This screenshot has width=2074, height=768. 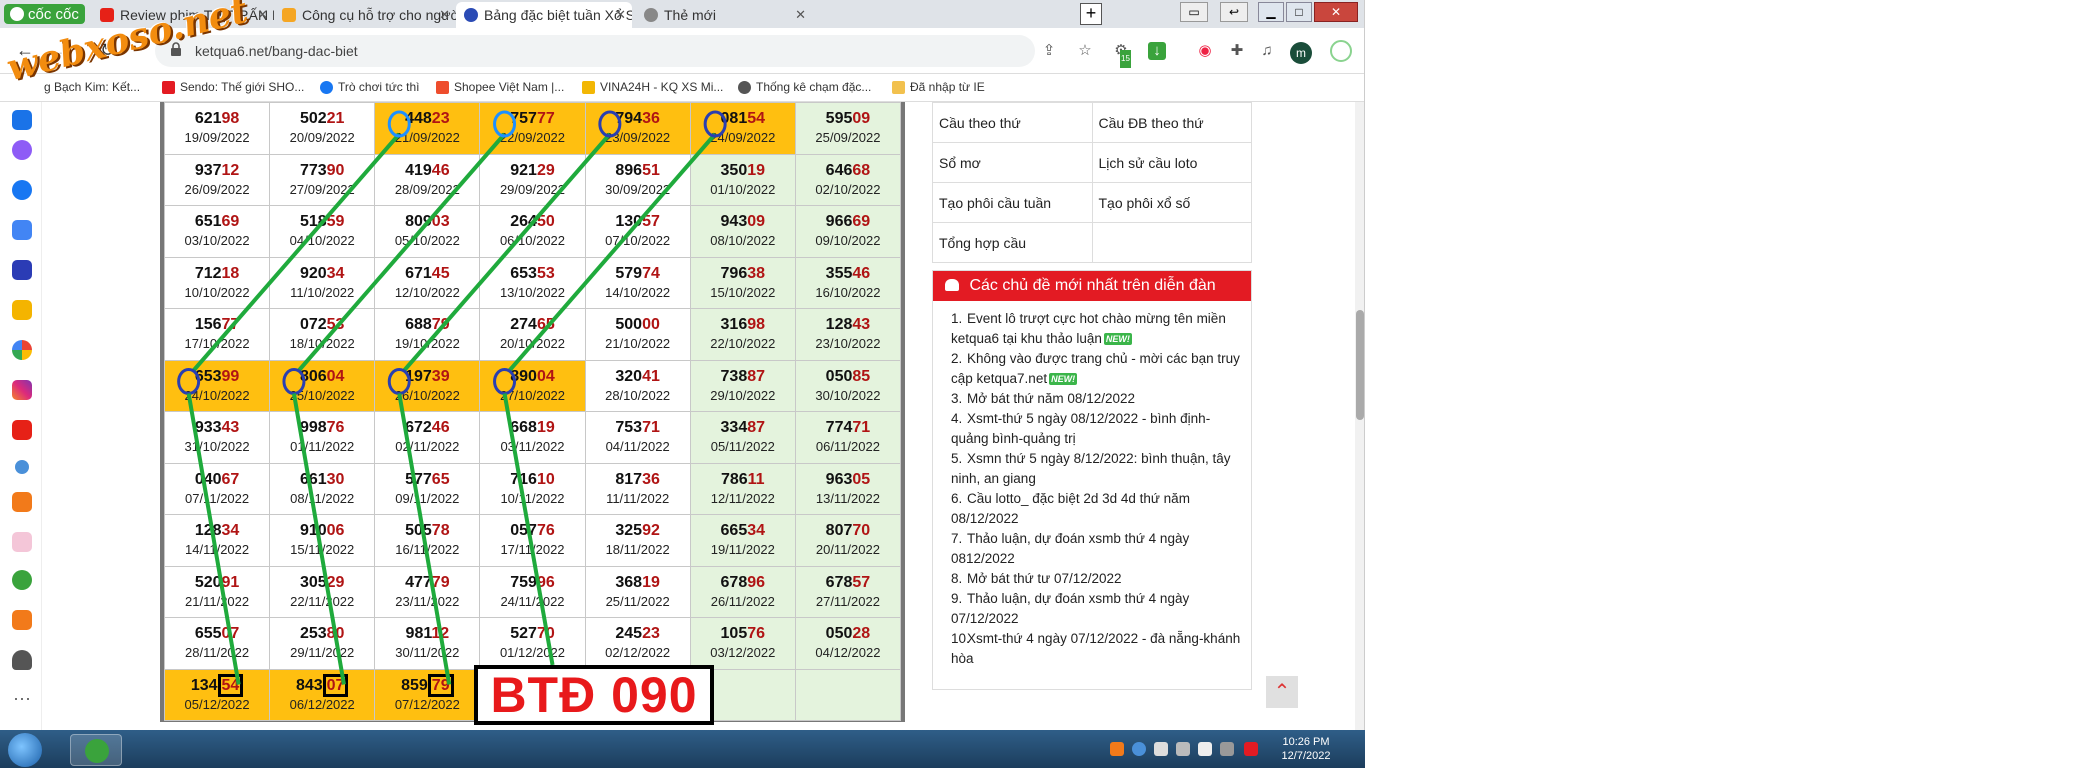 I want to click on link-lich-su-cau-loto: Lịch sử cầu loto, so click(x=1171, y=162).